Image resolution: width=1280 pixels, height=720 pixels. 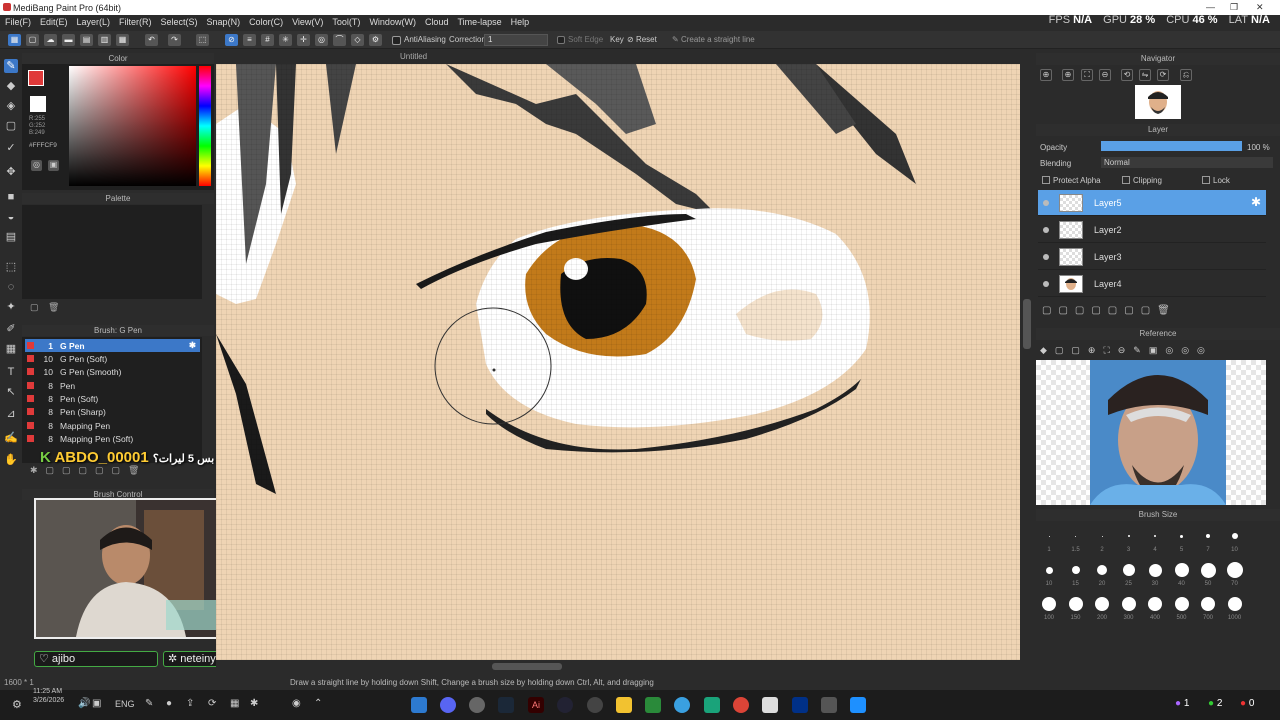 What do you see at coordinates (1027, 362) in the screenshot?
I see `vertical-scrollbar` at bounding box center [1027, 362].